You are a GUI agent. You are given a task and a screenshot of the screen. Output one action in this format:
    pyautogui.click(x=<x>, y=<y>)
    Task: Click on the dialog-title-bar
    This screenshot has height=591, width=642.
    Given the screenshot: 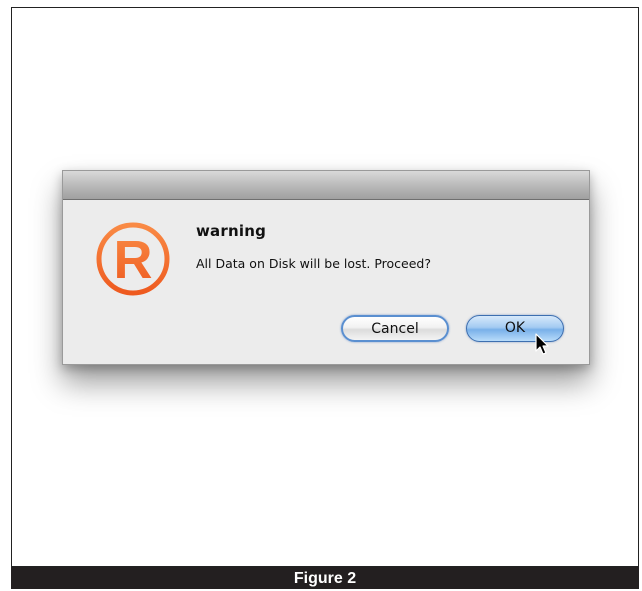 What is the action you would take?
    pyautogui.click(x=326, y=185)
    